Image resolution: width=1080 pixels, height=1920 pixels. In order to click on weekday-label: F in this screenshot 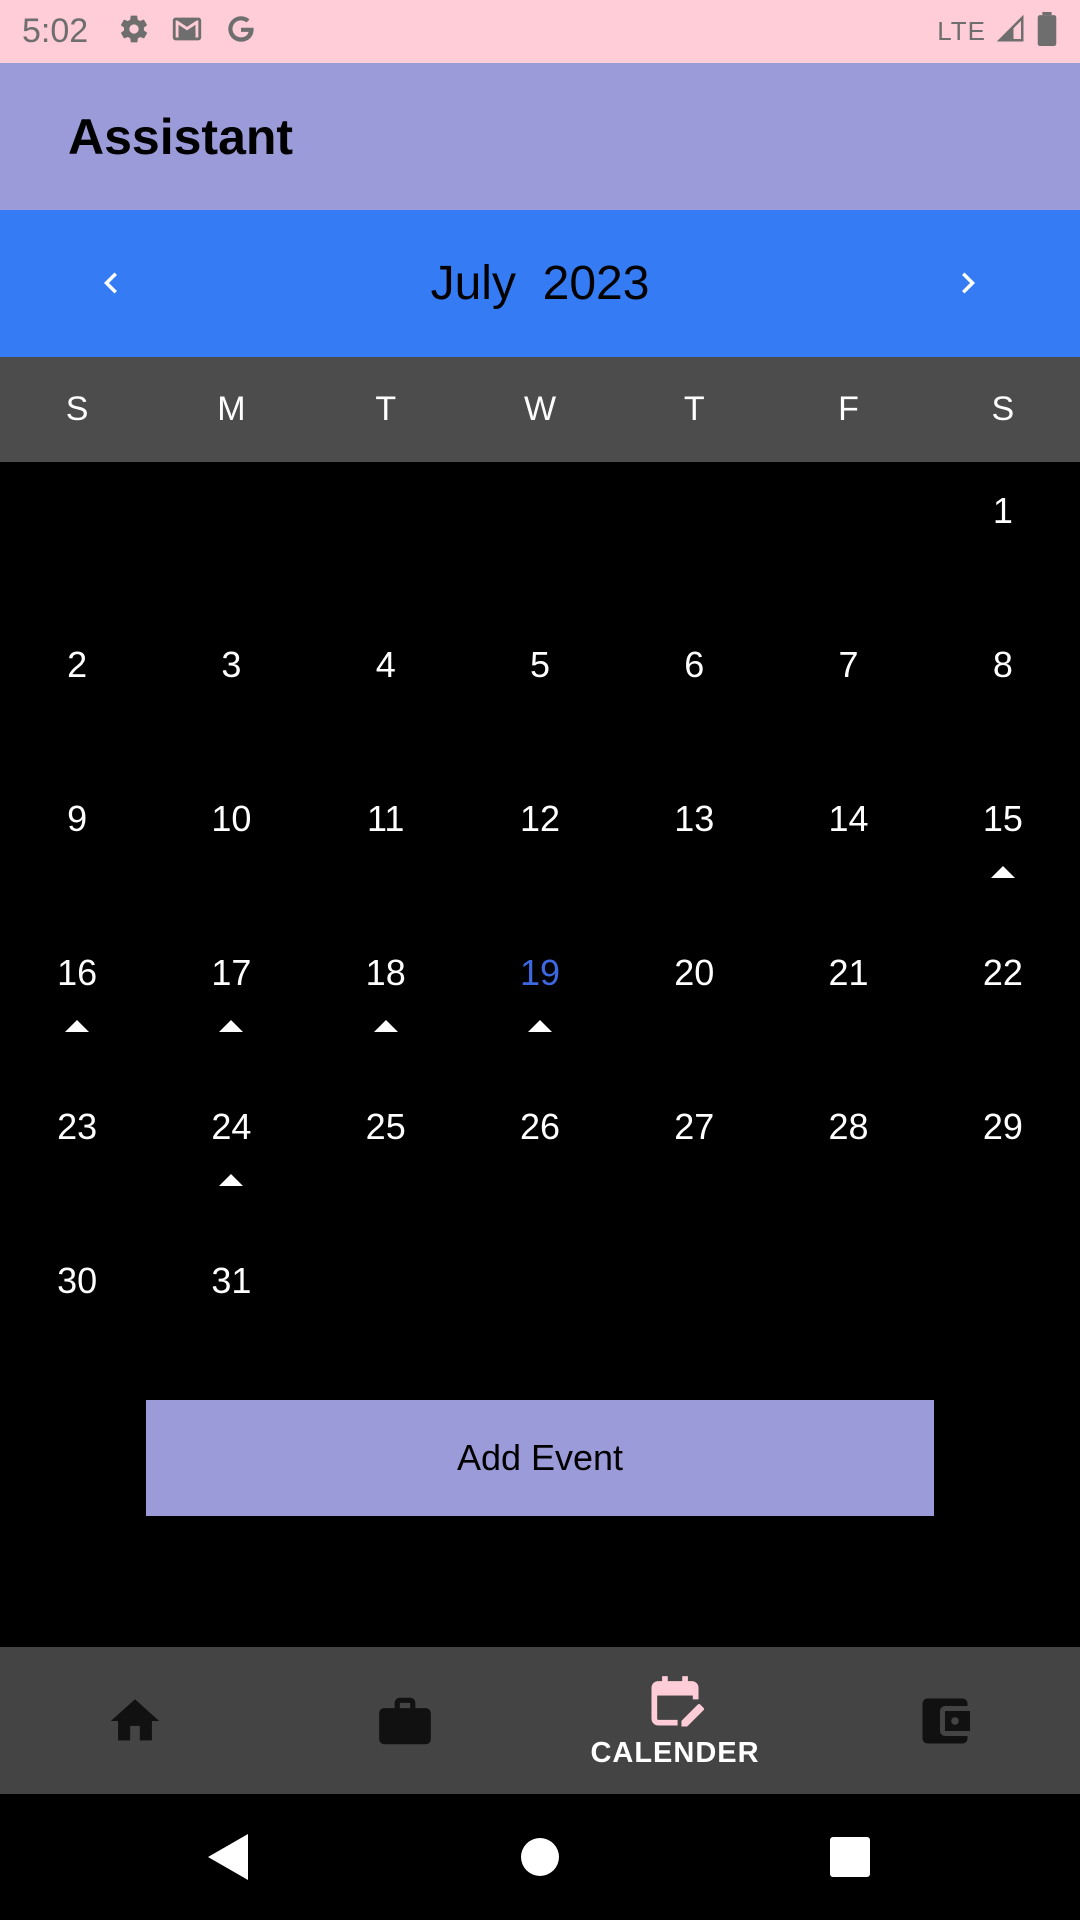, I will do `click(848, 409)`.